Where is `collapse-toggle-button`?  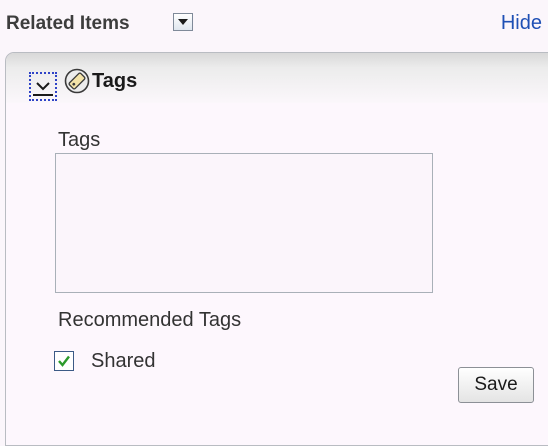 collapse-toggle-button is located at coordinates (43, 86).